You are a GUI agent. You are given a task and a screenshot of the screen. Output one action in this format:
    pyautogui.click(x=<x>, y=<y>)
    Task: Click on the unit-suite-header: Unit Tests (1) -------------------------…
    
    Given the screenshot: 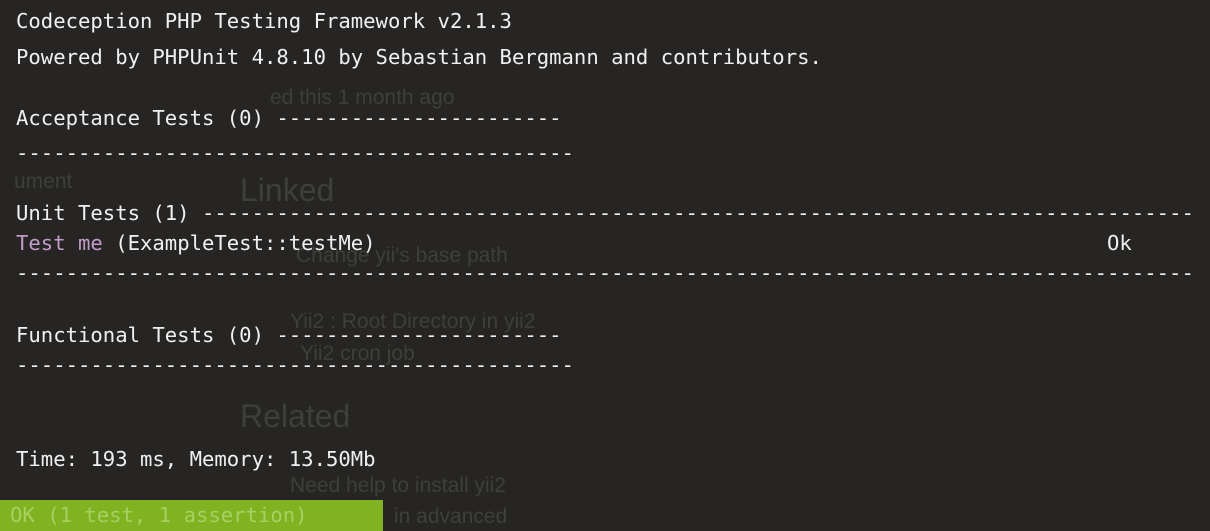 What is the action you would take?
    pyautogui.click(x=606, y=213)
    